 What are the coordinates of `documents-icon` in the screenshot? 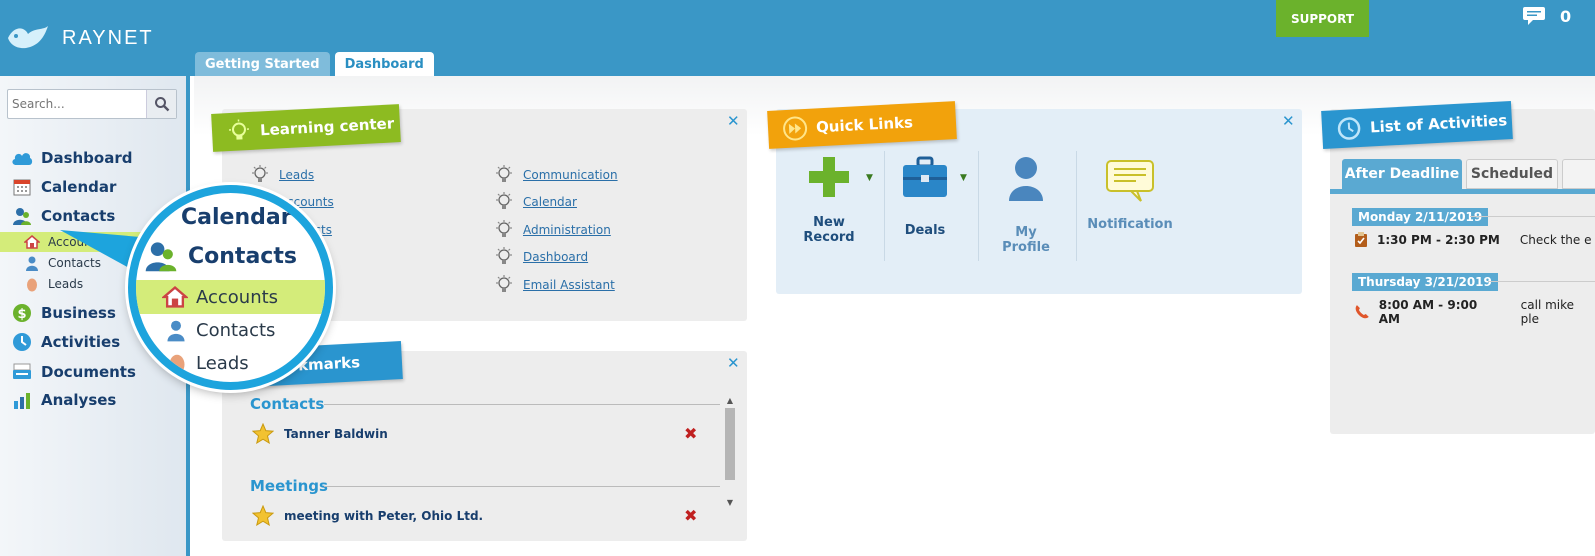 It's located at (22, 372).